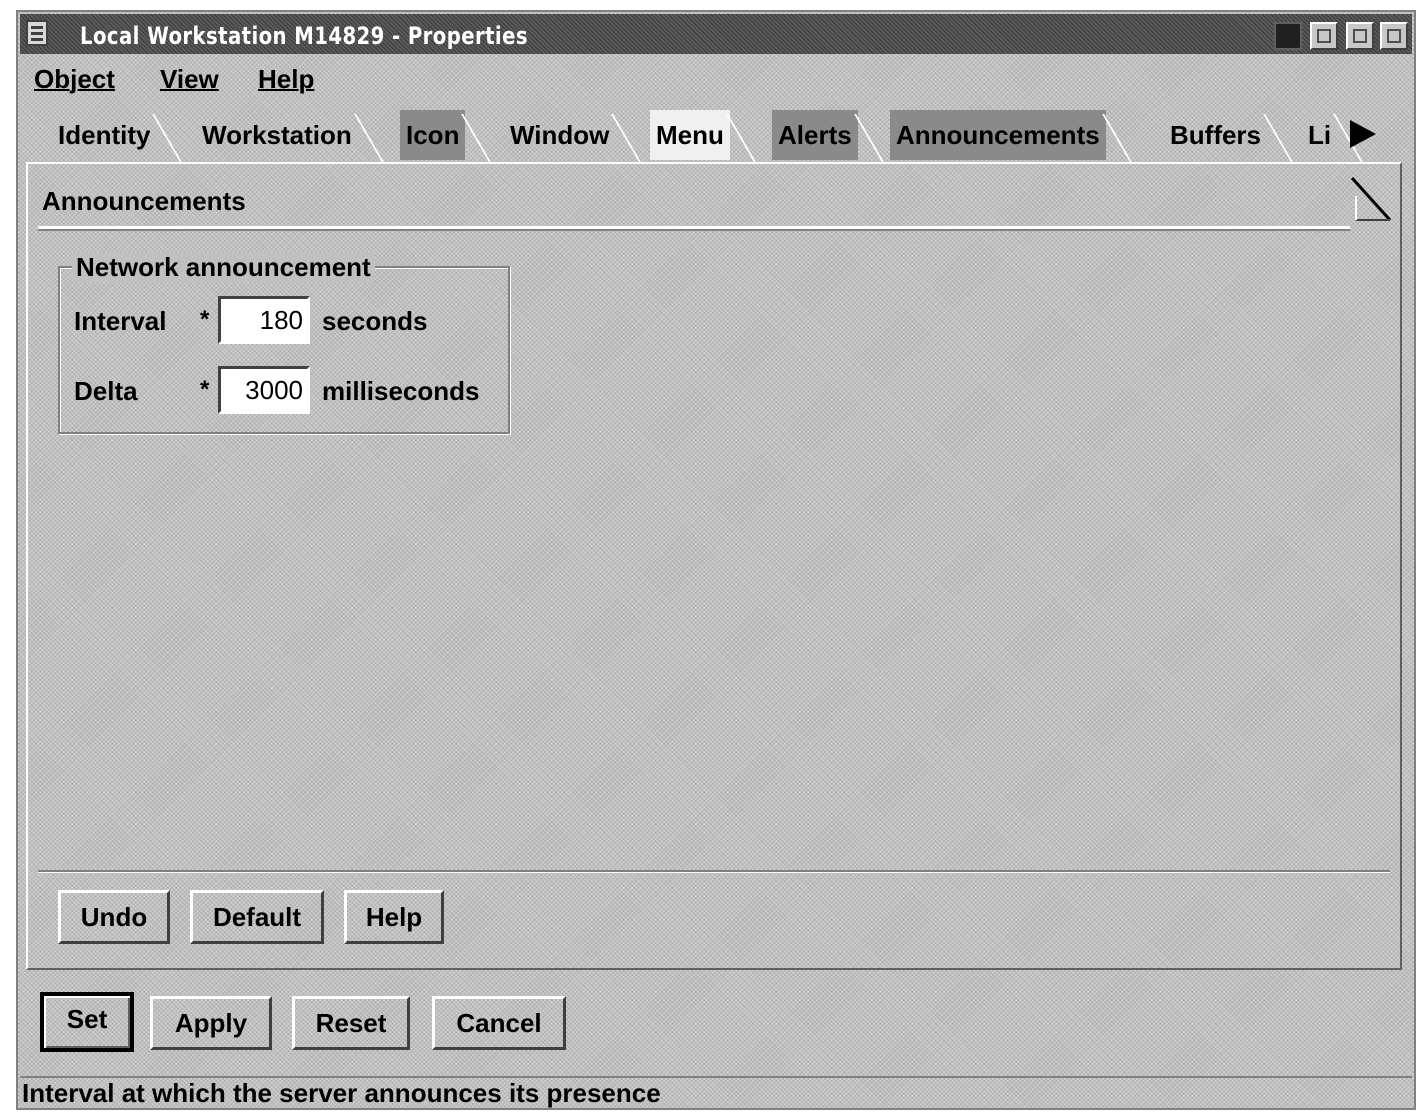 Image resolution: width=1418 pixels, height=1113 pixels. I want to click on set-button: Set, so click(87, 1022).